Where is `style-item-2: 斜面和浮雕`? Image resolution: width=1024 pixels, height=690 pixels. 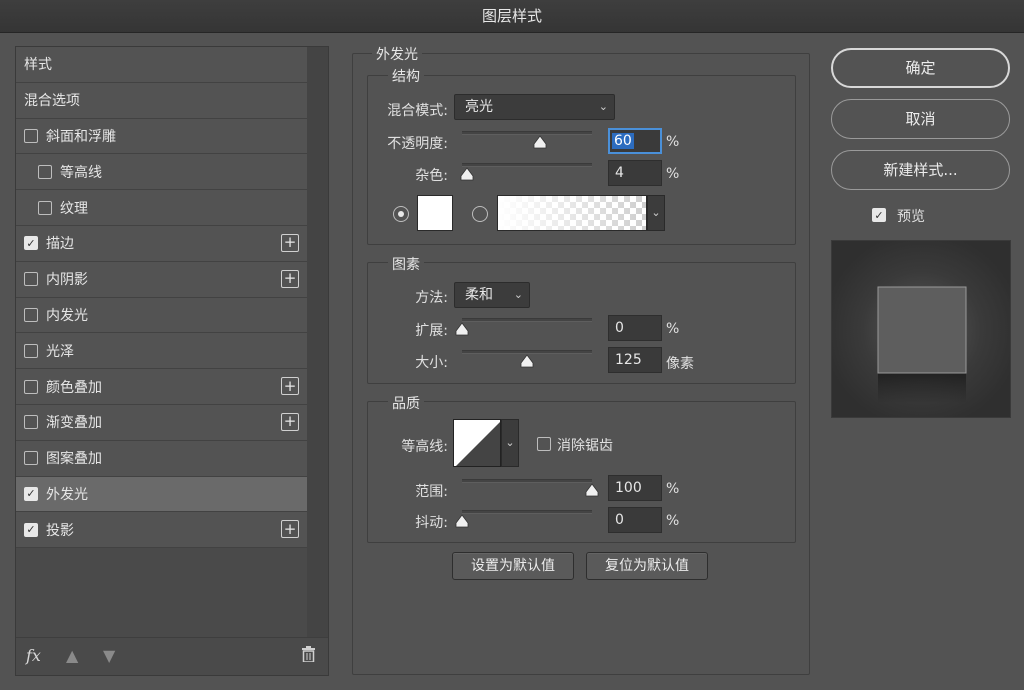
style-item-2: 斜面和浮雕 is located at coordinates (161, 136).